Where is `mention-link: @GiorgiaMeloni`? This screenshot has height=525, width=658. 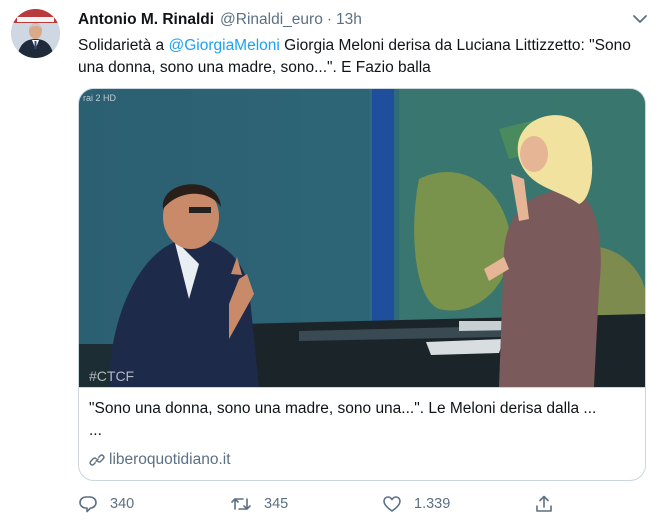 mention-link: @GiorgiaMeloni is located at coordinates (223, 45).